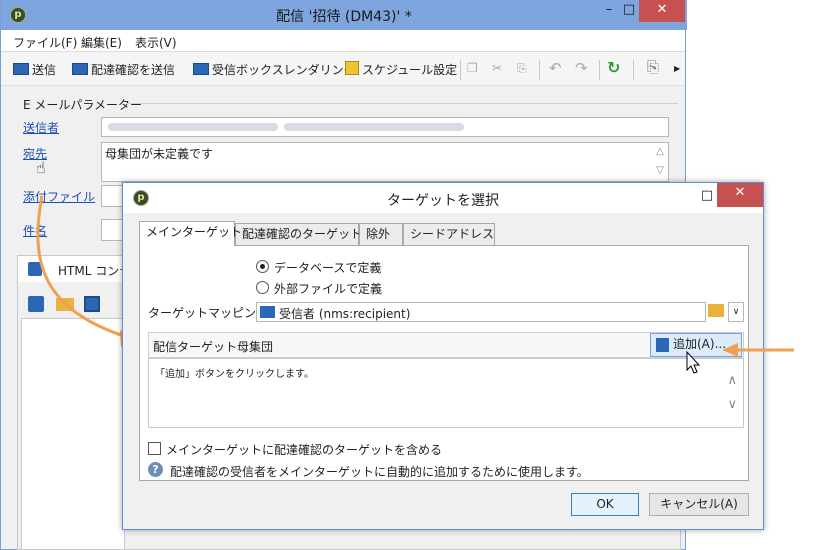 The width and height of the screenshot is (818, 550). What do you see at coordinates (740, 358) in the screenshot?
I see `annotation-overlay` at bounding box center [740, 358].